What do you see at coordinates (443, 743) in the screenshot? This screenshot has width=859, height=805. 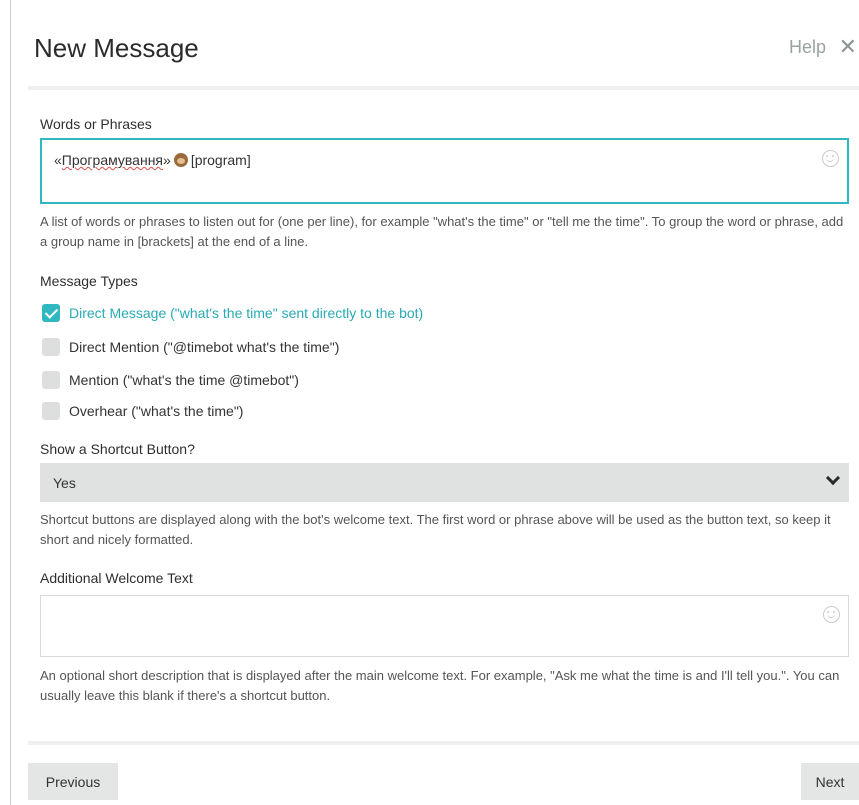 I see `footer-divider` at bounding box center [443, 743].